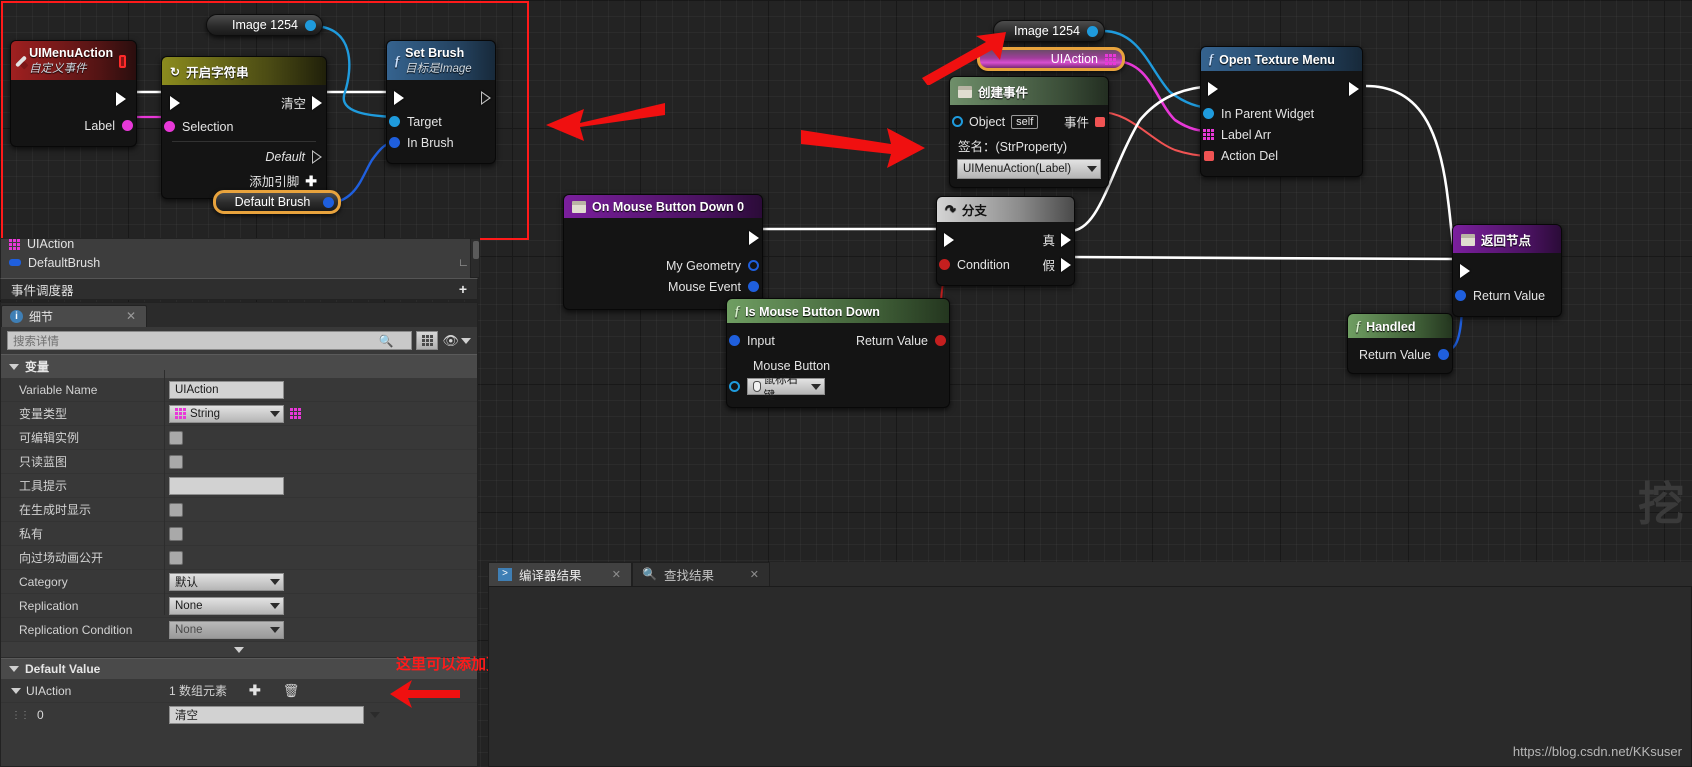  Describe the element at coordinates (1443, 354) in the screenshot. I see `handled-return-value-pin` at that location.